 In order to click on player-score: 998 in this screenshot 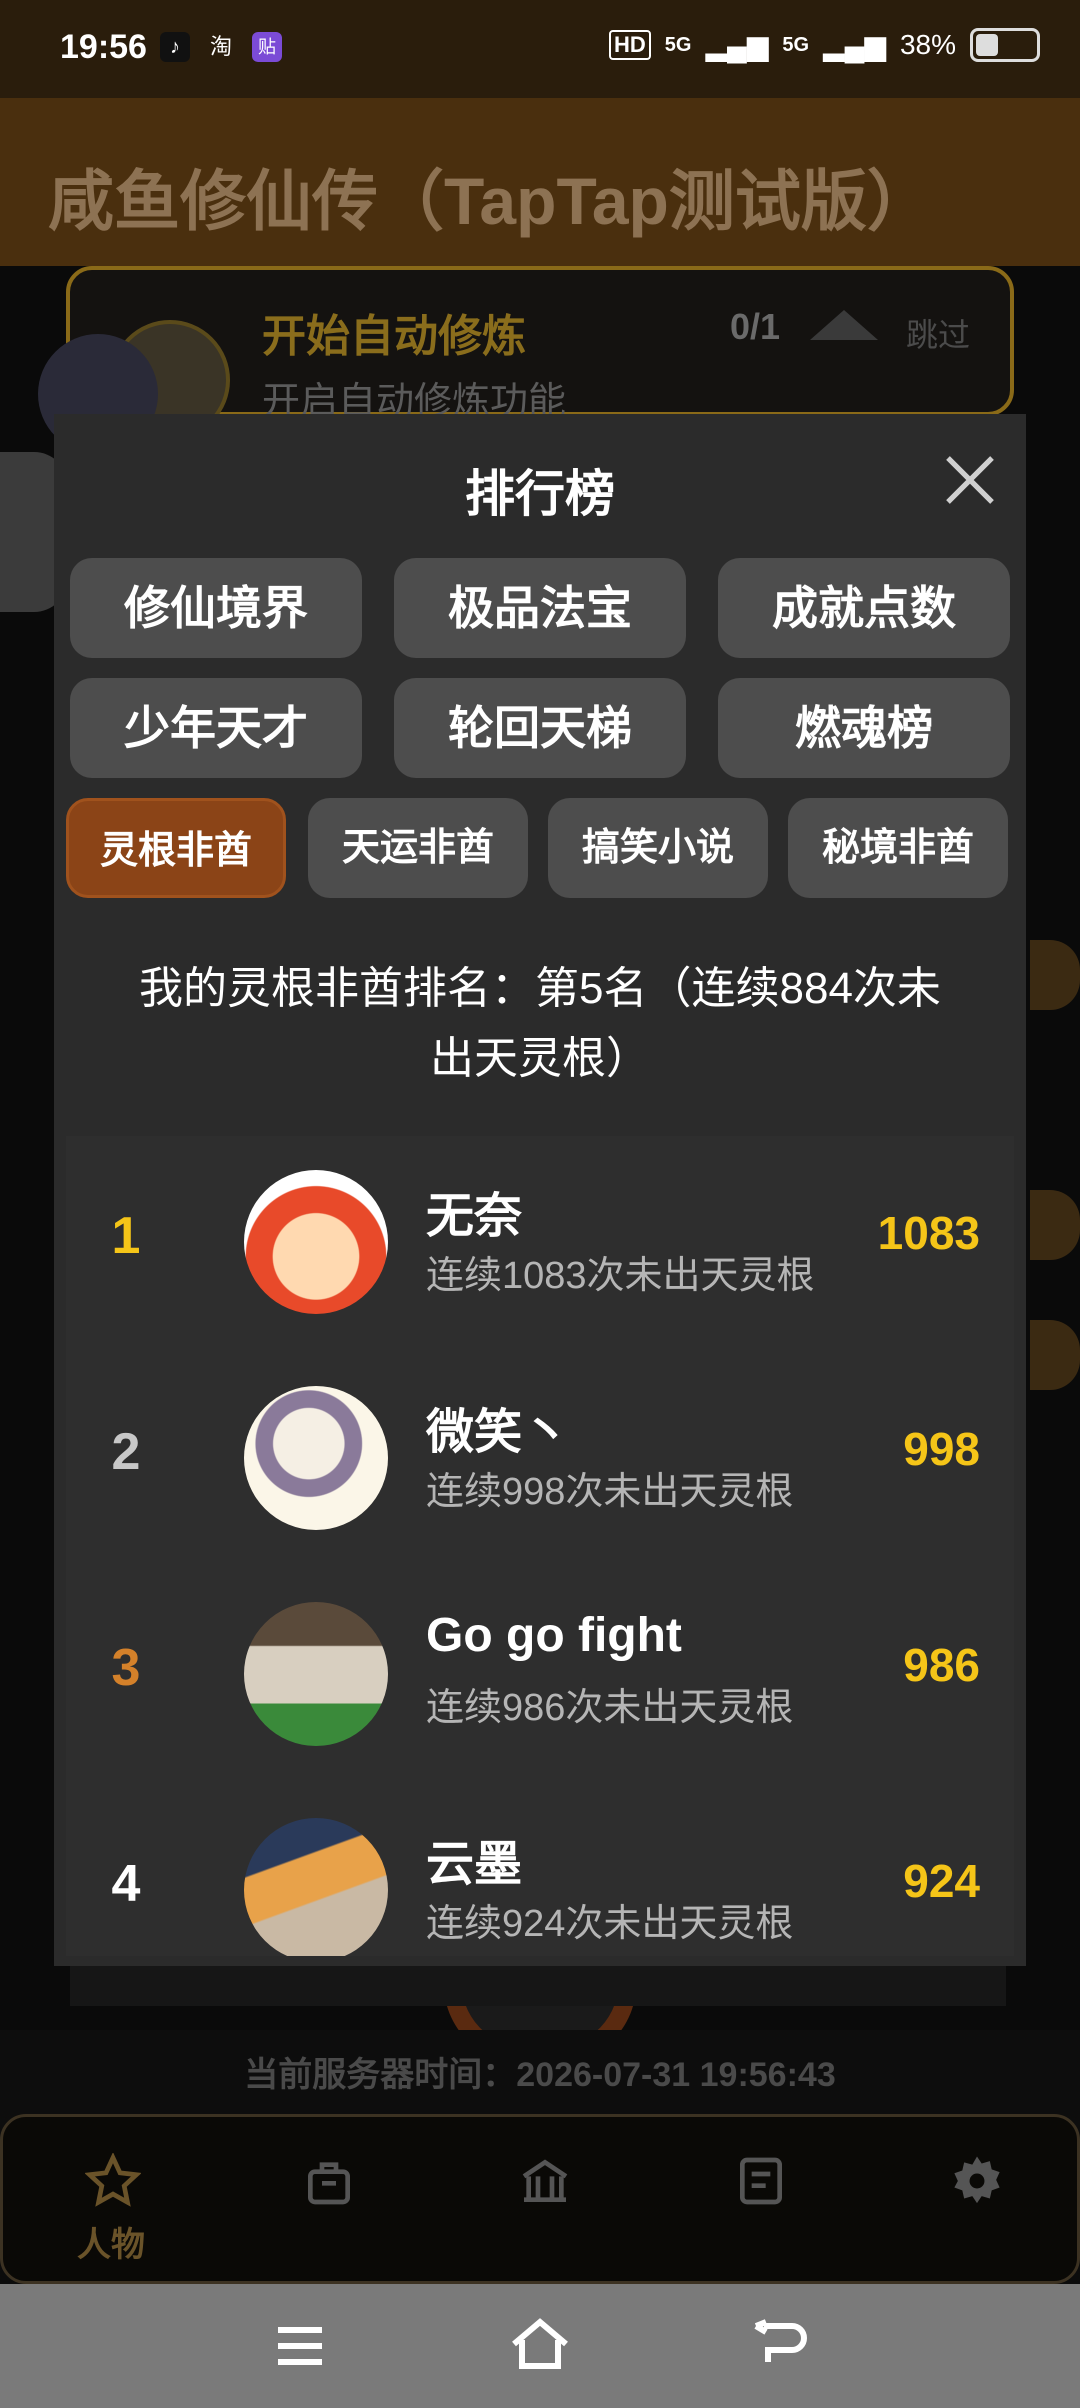, I will do `click(941, 1449)`.